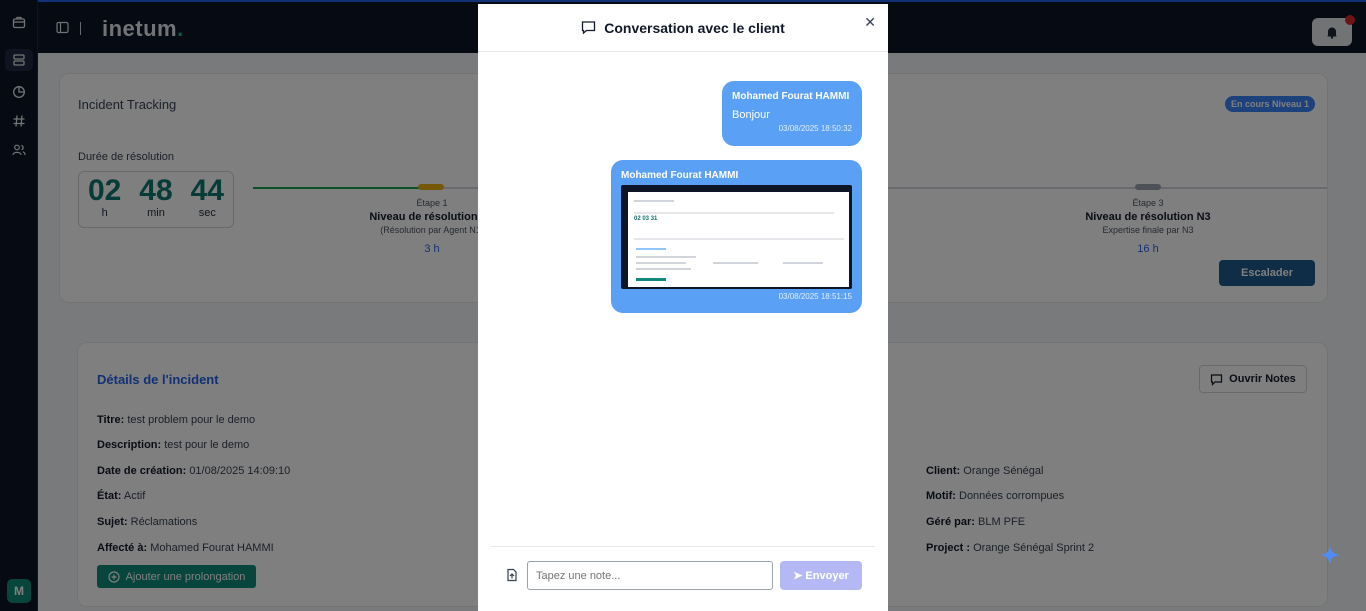 The height and width of the screenshot is (611, 1366). What do you see at coordinates (650, 575) in the screenshot?
I see `note-input` at bounding box center [650, 575].